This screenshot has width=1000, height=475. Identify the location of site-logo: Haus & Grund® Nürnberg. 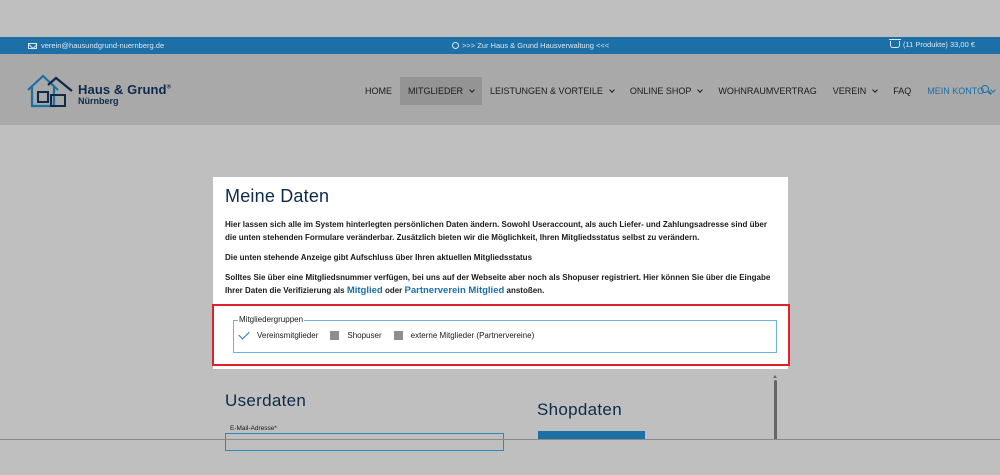
(98, 91).